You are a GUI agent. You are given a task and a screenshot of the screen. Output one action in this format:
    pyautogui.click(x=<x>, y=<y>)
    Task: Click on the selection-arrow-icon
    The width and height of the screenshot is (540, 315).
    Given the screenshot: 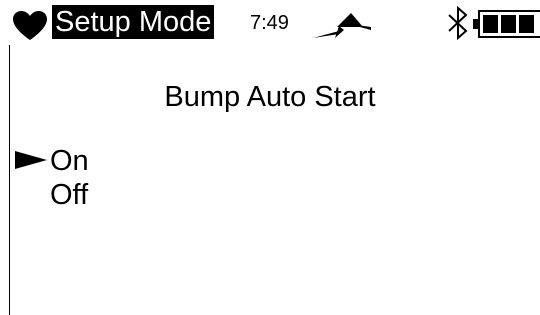 What is the action you would take?
    pyautogui.click(x=31, y=160)
    